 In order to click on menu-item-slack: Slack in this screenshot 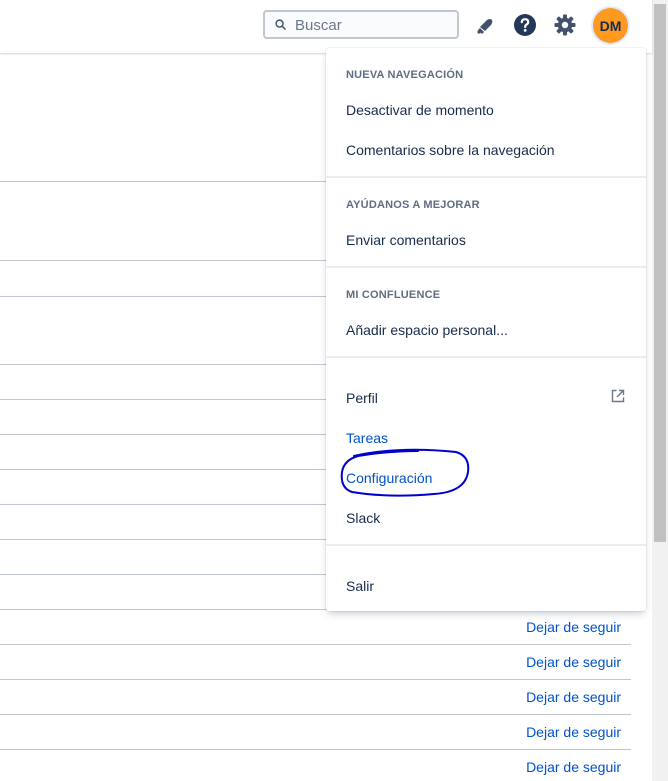, I will do `click(363, 518)`.